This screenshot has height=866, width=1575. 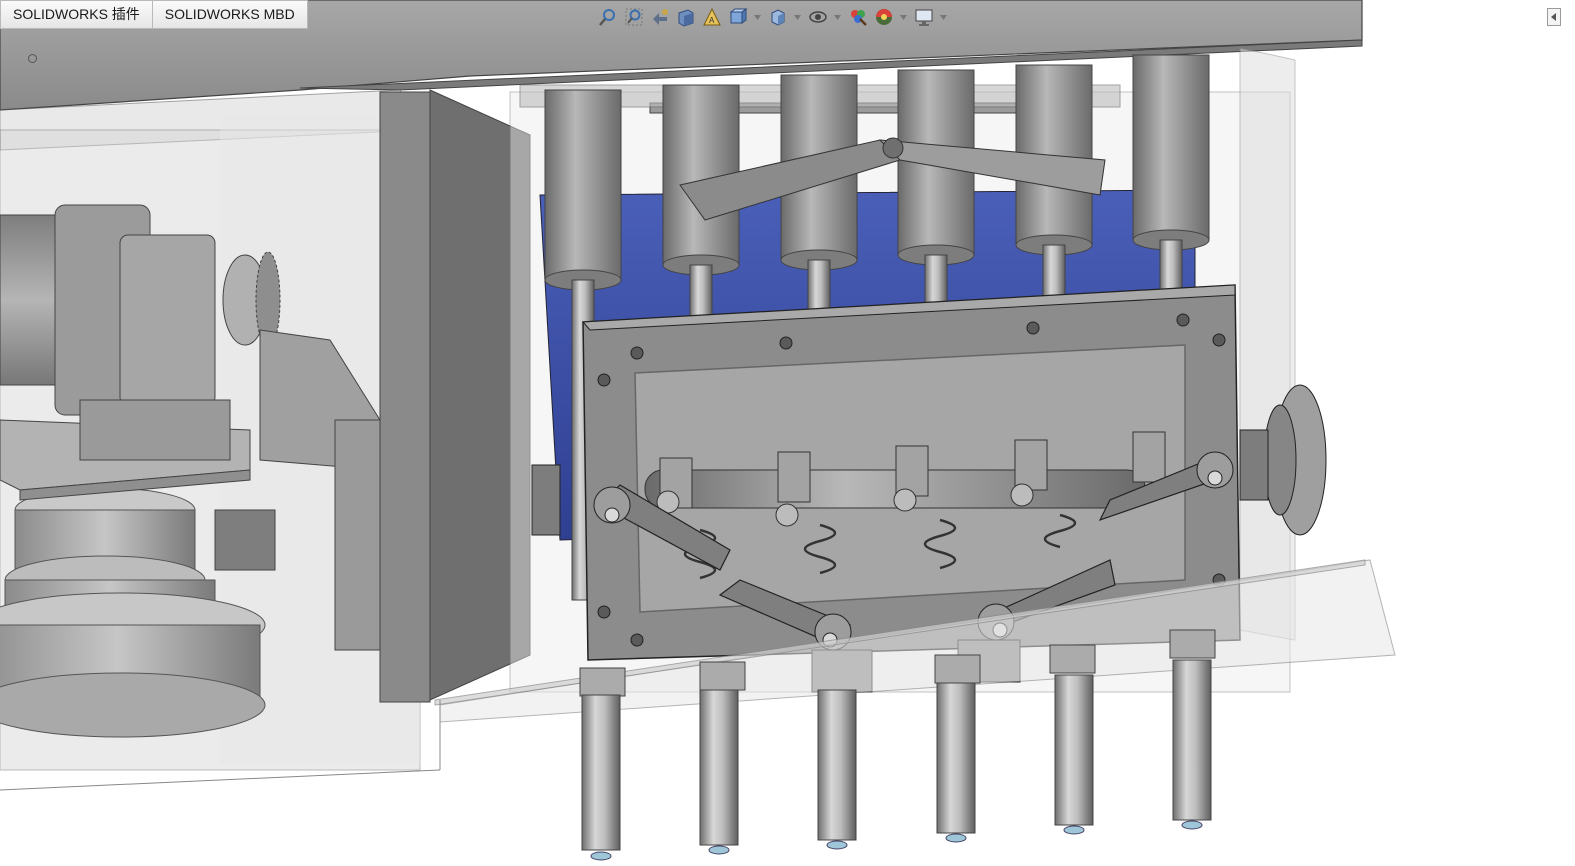 I want to click on display-style-dropdown, so click(x=797, y=17).